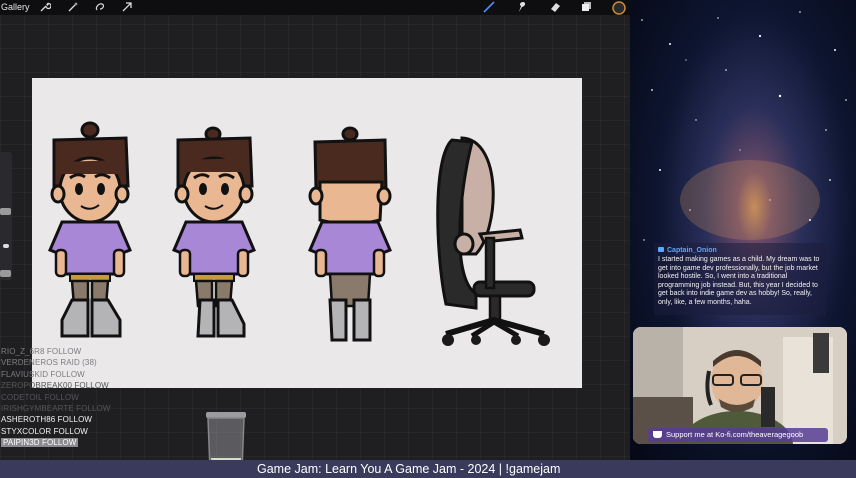 The height and width of the screenshot is (478, 856). Describe the element at coordinates (489, 7) in the screenshot. I see `brush-icon` at that location.